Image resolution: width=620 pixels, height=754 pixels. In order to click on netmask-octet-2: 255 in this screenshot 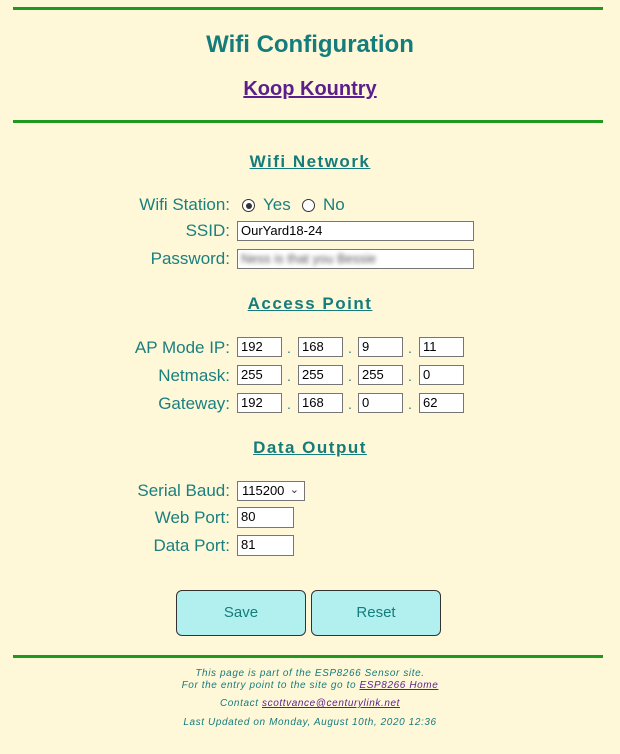, I will do `click(320, 375)`.